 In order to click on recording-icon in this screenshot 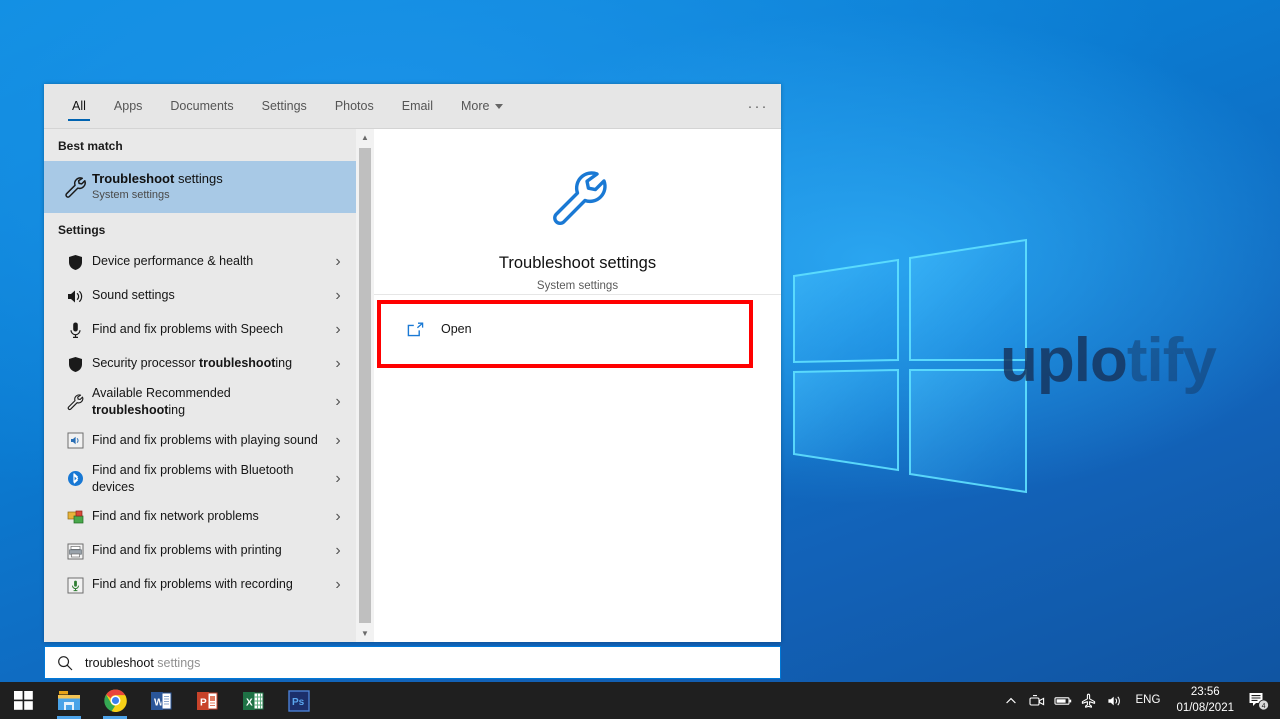, I will do `click(75, 585)`.